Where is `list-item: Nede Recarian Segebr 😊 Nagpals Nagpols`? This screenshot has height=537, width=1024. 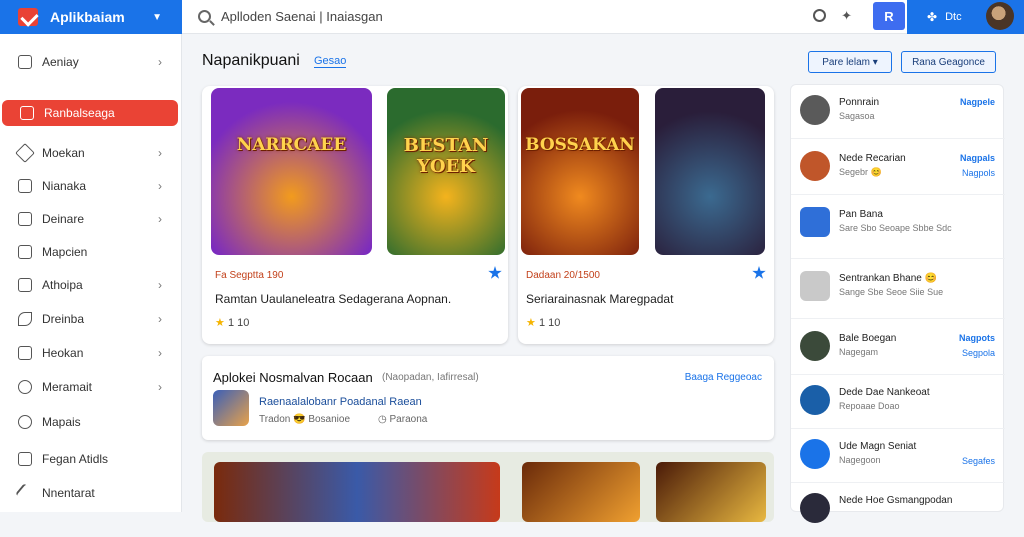 list-item: Nede Recarian Segebr 😊 Nagpals Nagpols is located at coordinates (898, 168).